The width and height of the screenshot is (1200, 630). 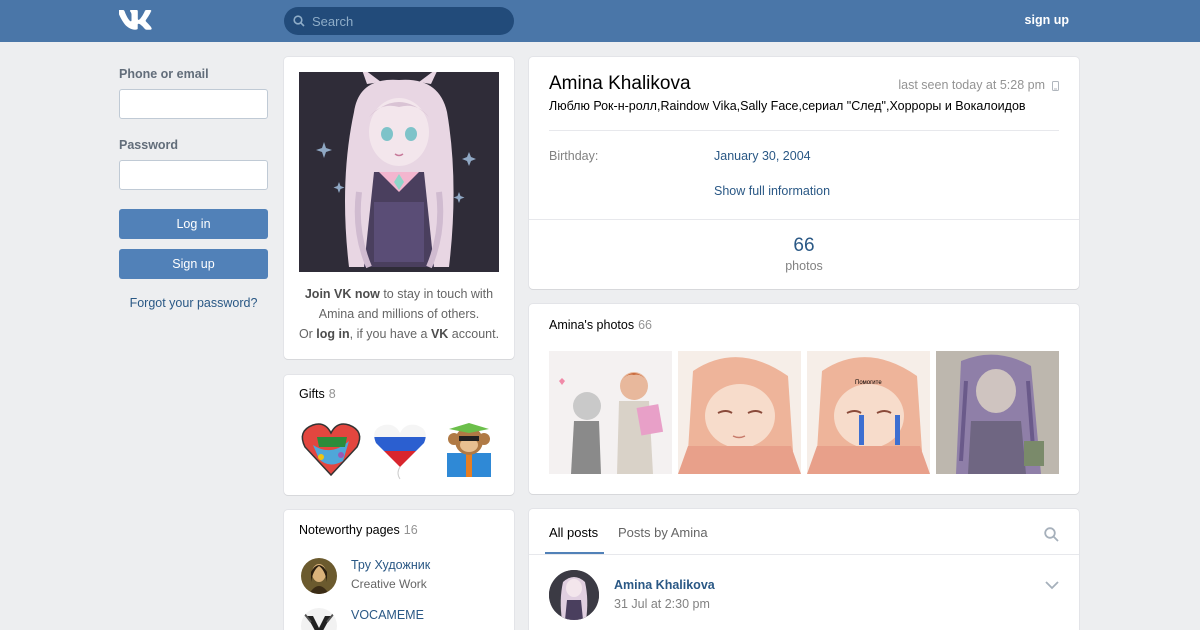 I want to click on birthday-value: January 30, 2004, so click(x=762, y=156).